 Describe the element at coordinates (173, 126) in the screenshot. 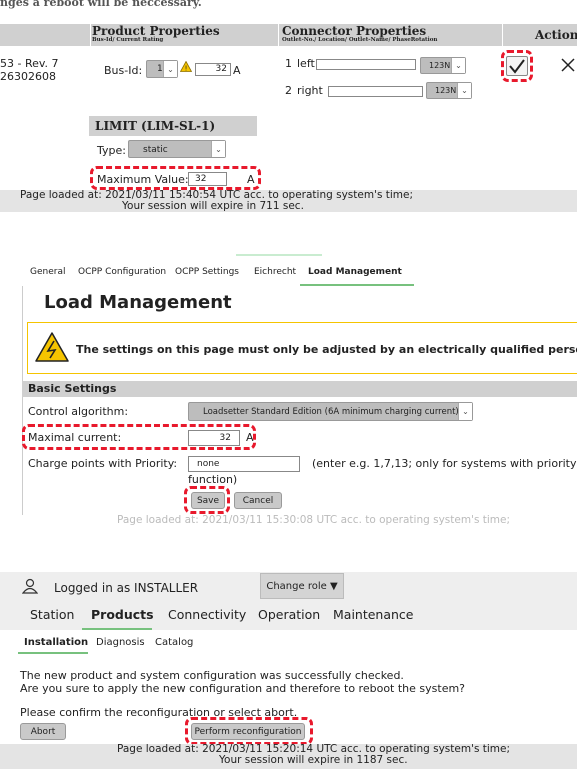

I see `limit-header: LIMIT (LIM-SL-1)` at that location.